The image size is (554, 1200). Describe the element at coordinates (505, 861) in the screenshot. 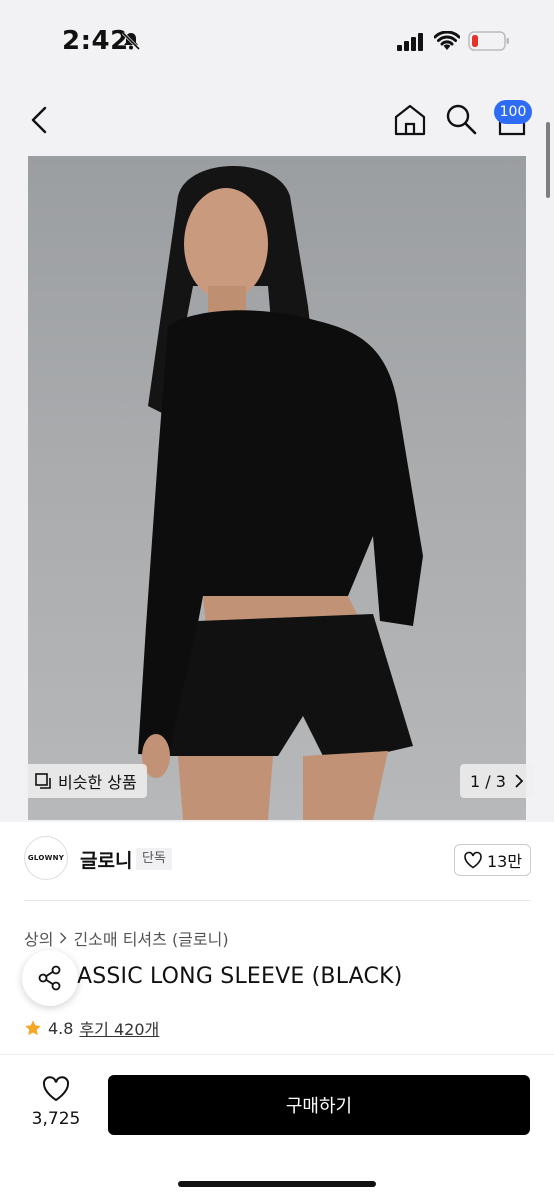

I see `brand-like-count: 13만` at that location.